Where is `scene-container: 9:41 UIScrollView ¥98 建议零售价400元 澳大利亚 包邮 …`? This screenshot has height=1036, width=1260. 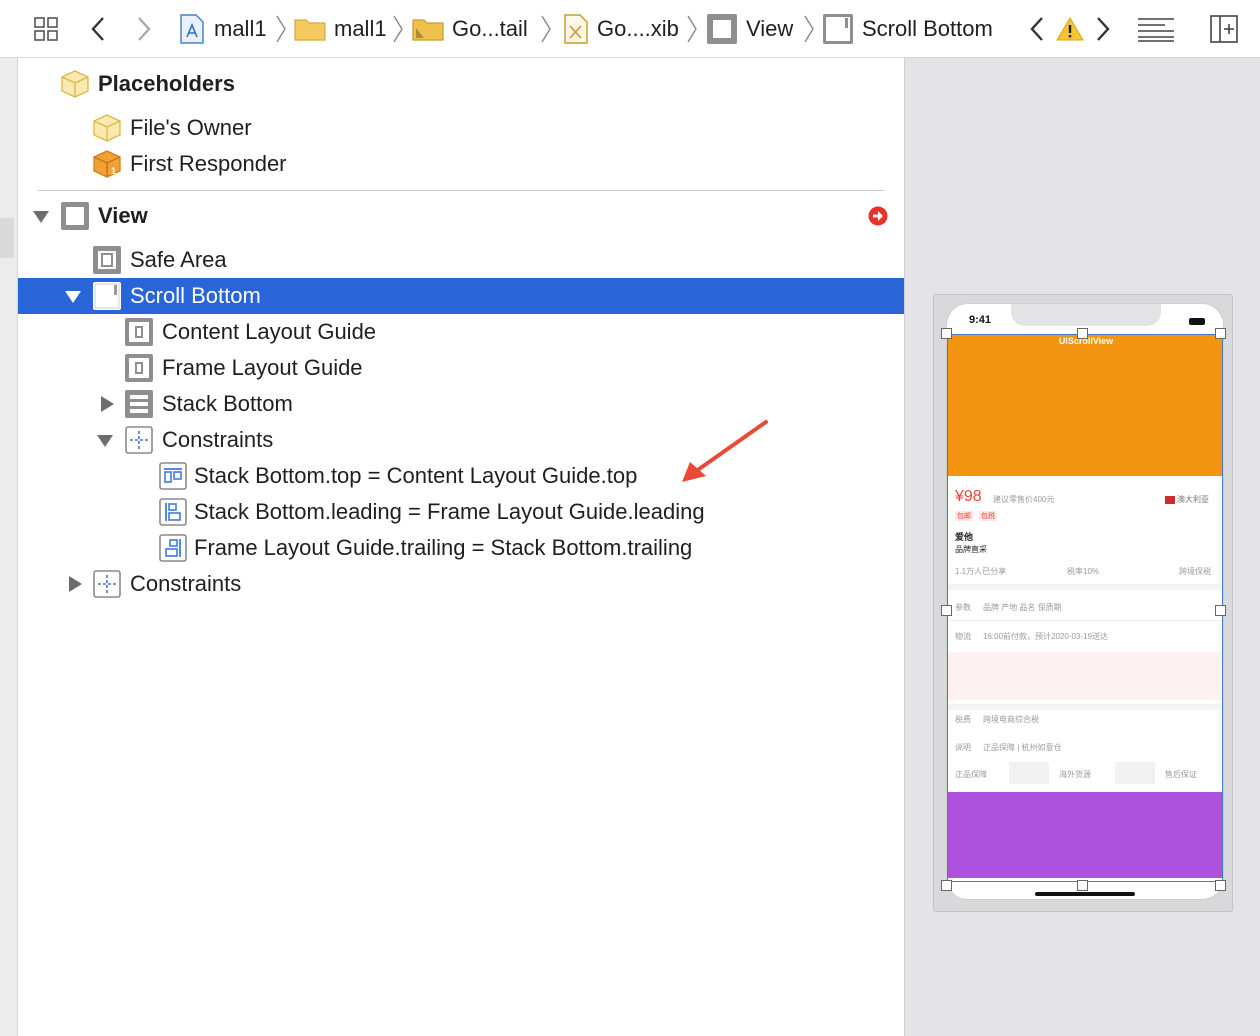 scene-container: 9:41 UIScrollView ¥98 建议零售价400元 澳大利亚 包邮 … is located at coordinates (1083, 603).